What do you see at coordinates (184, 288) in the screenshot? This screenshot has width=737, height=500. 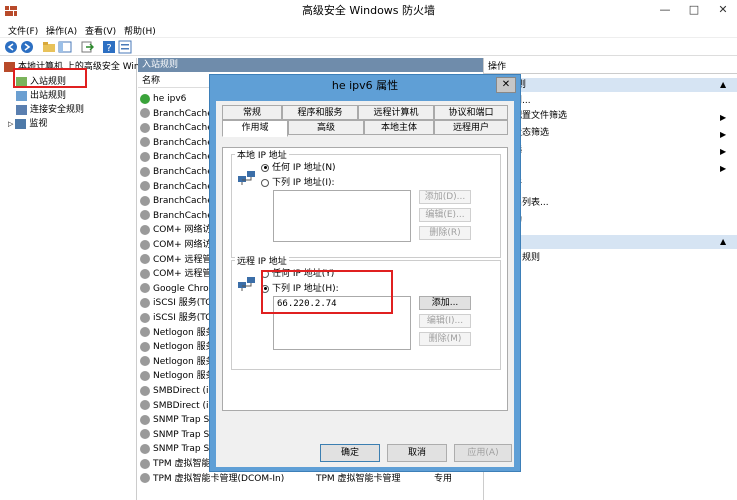 I see `rule-name: Google Chron` at bounding box center [184, 288].